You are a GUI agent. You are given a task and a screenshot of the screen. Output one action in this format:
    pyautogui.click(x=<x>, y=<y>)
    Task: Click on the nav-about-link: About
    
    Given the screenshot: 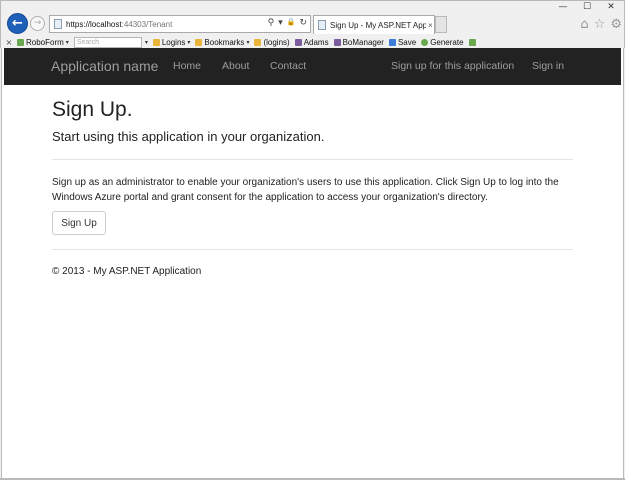 What is the action you would take?
    pyautogui.click(x=235, y=66)
    